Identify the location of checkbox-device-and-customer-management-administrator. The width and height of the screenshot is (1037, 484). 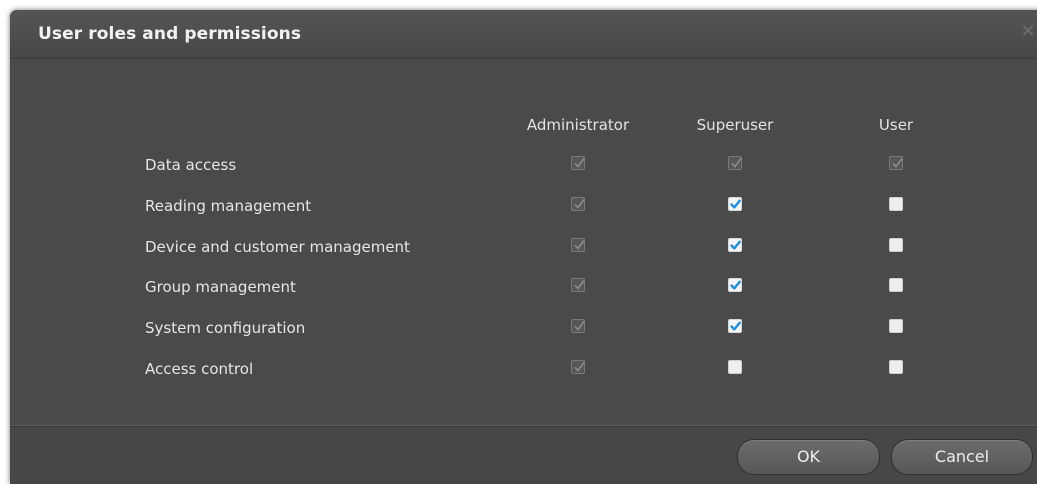
(578, 245).